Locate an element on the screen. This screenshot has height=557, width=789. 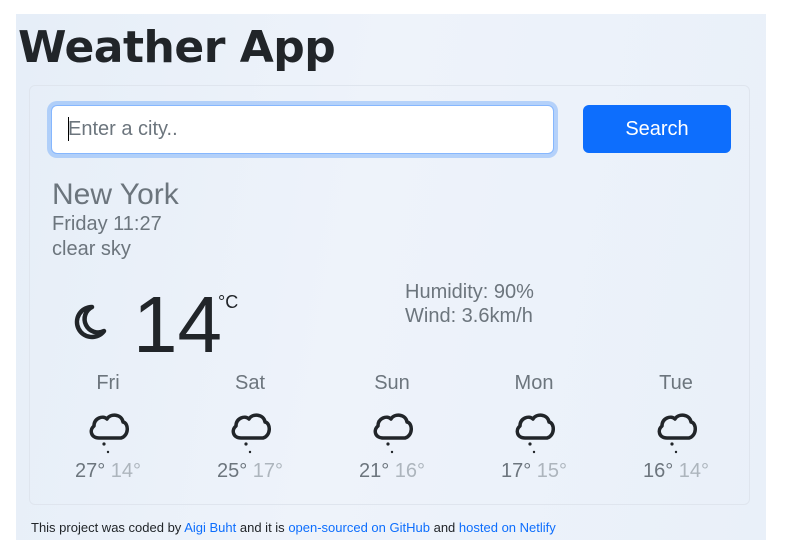
city-name: New York is located at coordinates (115, 194).